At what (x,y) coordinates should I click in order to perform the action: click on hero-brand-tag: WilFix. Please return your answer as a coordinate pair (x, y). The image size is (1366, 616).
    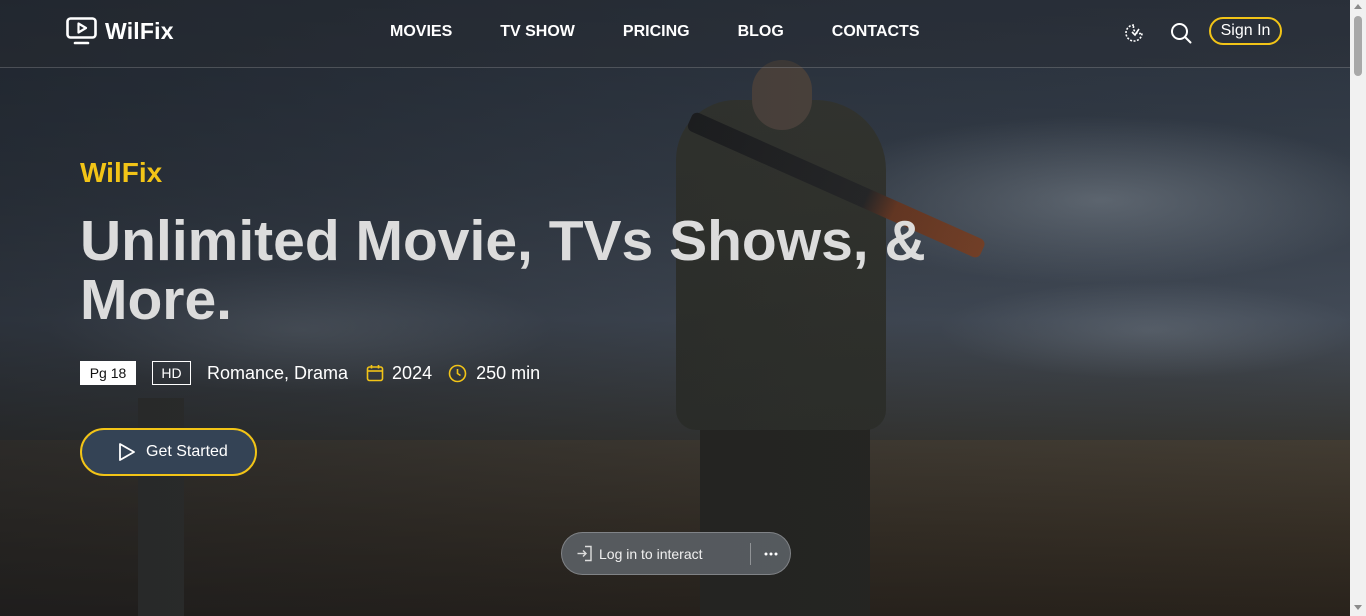
    Looking at the image, I should click on (121, 172).